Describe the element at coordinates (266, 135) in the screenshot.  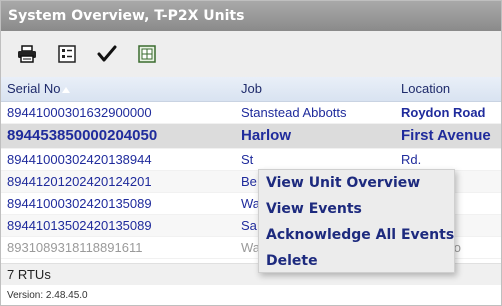
I see `cell-job: Harlow` at that location.